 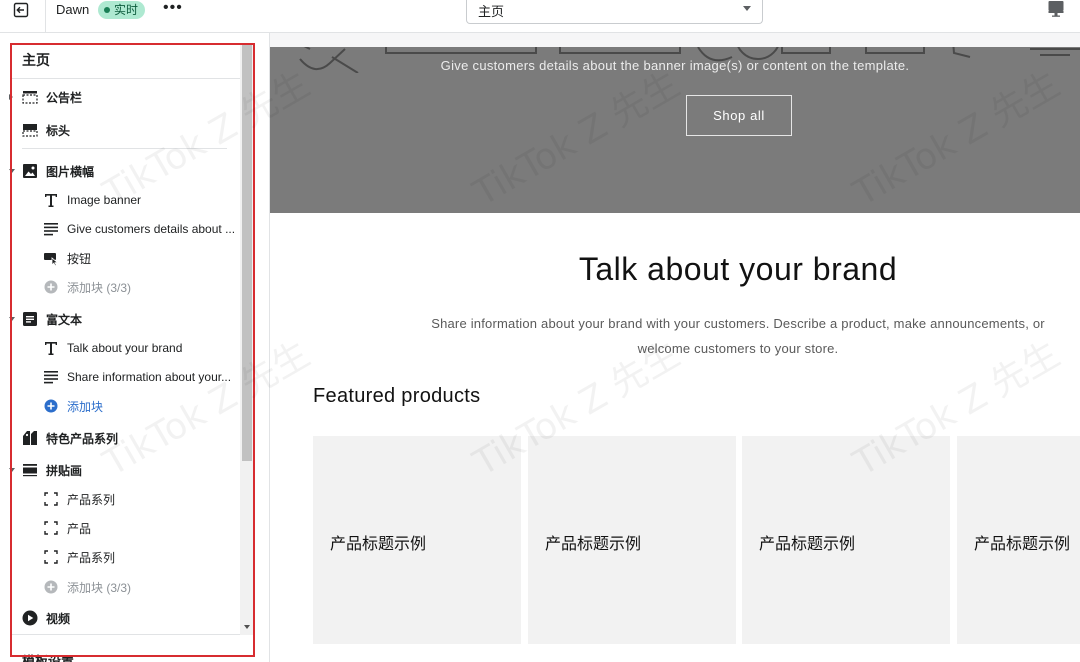 What do you see at coordinates (124, 470) in the screenshot?
I see `sidebar-section-collage: 拼贴画` at bounding box center [124, 470].